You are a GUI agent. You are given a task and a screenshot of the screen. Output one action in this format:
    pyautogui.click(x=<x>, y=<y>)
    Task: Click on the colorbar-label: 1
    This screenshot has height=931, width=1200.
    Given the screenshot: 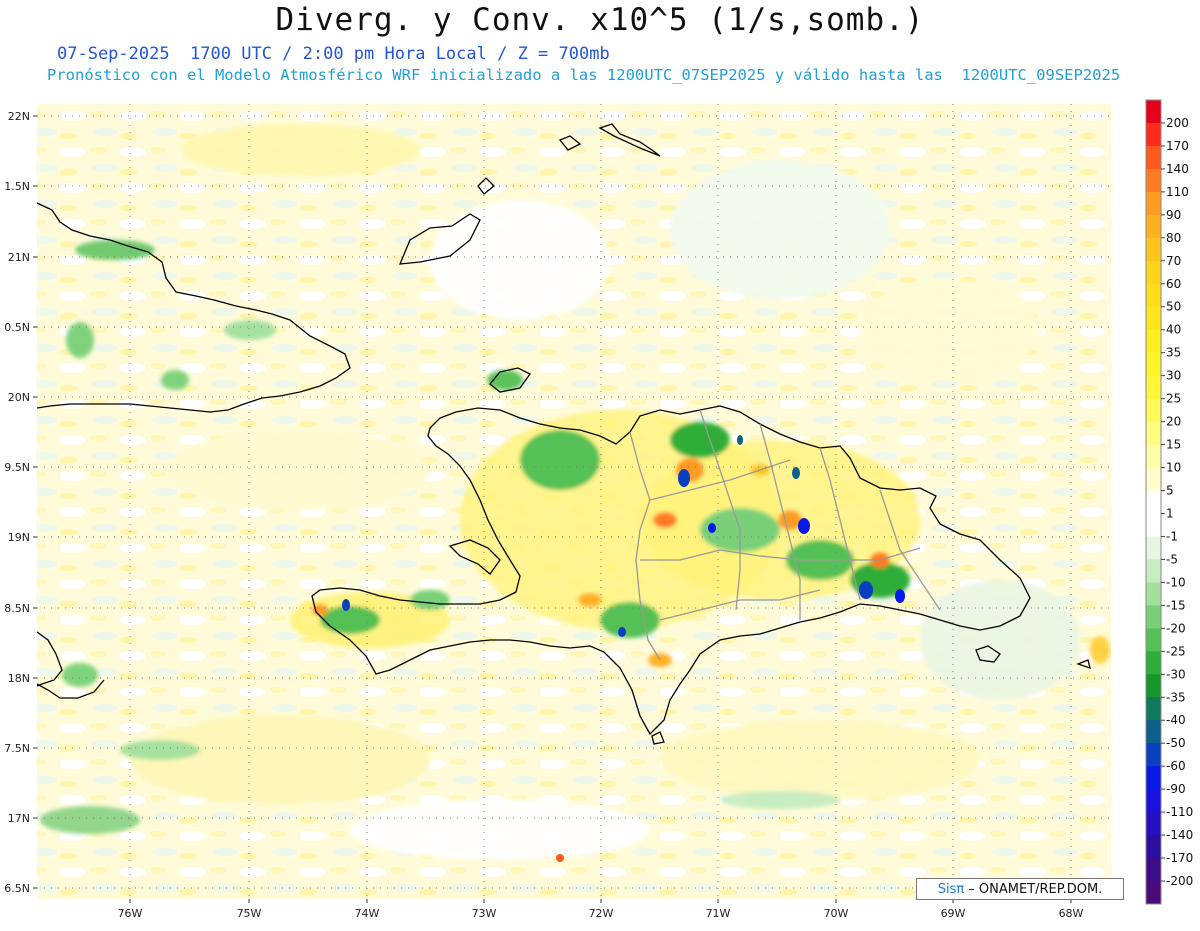 What is the action you would take?
    pyautogui.click(x=1170, y=513)
    